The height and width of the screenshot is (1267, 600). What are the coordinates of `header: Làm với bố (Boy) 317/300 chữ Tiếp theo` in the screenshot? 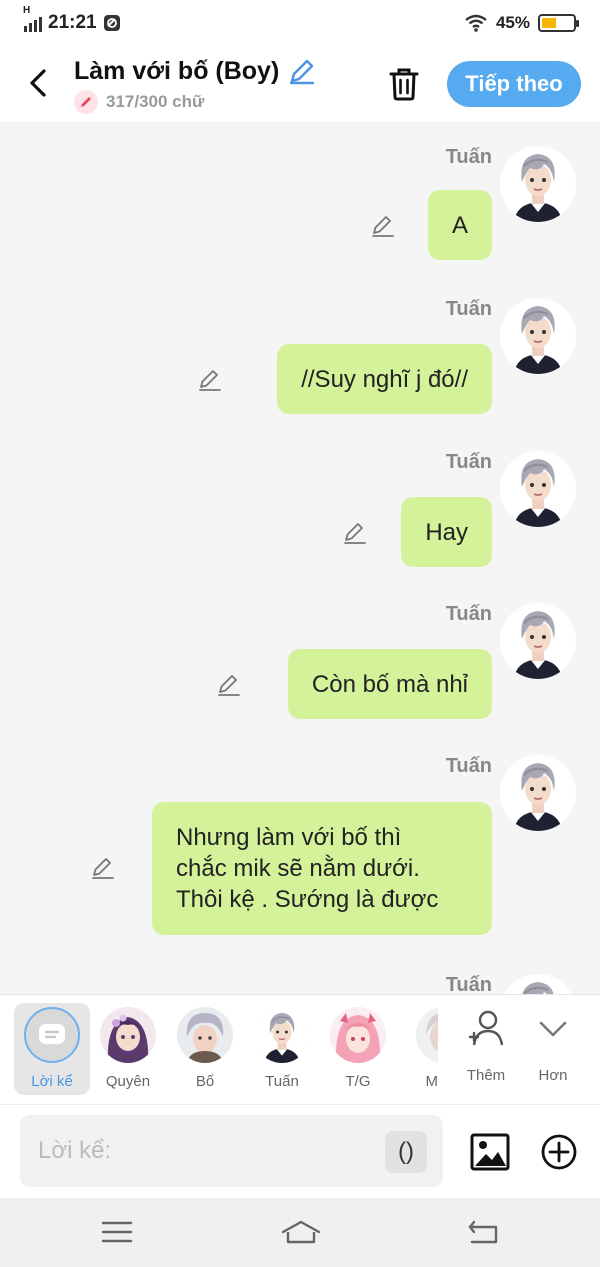 It's located at (300, 84).